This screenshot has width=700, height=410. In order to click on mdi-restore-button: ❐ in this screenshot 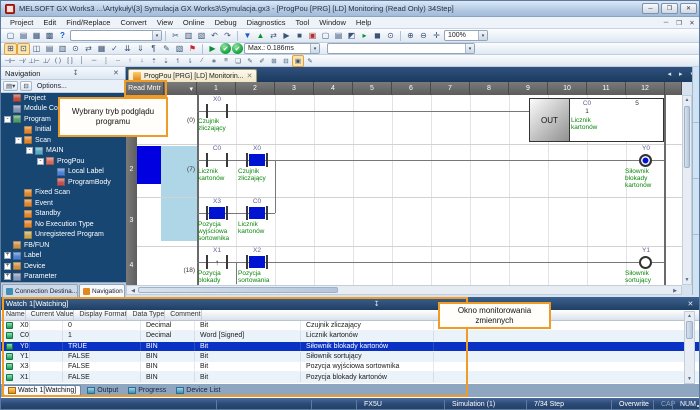, I will do `click(679, 23)`.